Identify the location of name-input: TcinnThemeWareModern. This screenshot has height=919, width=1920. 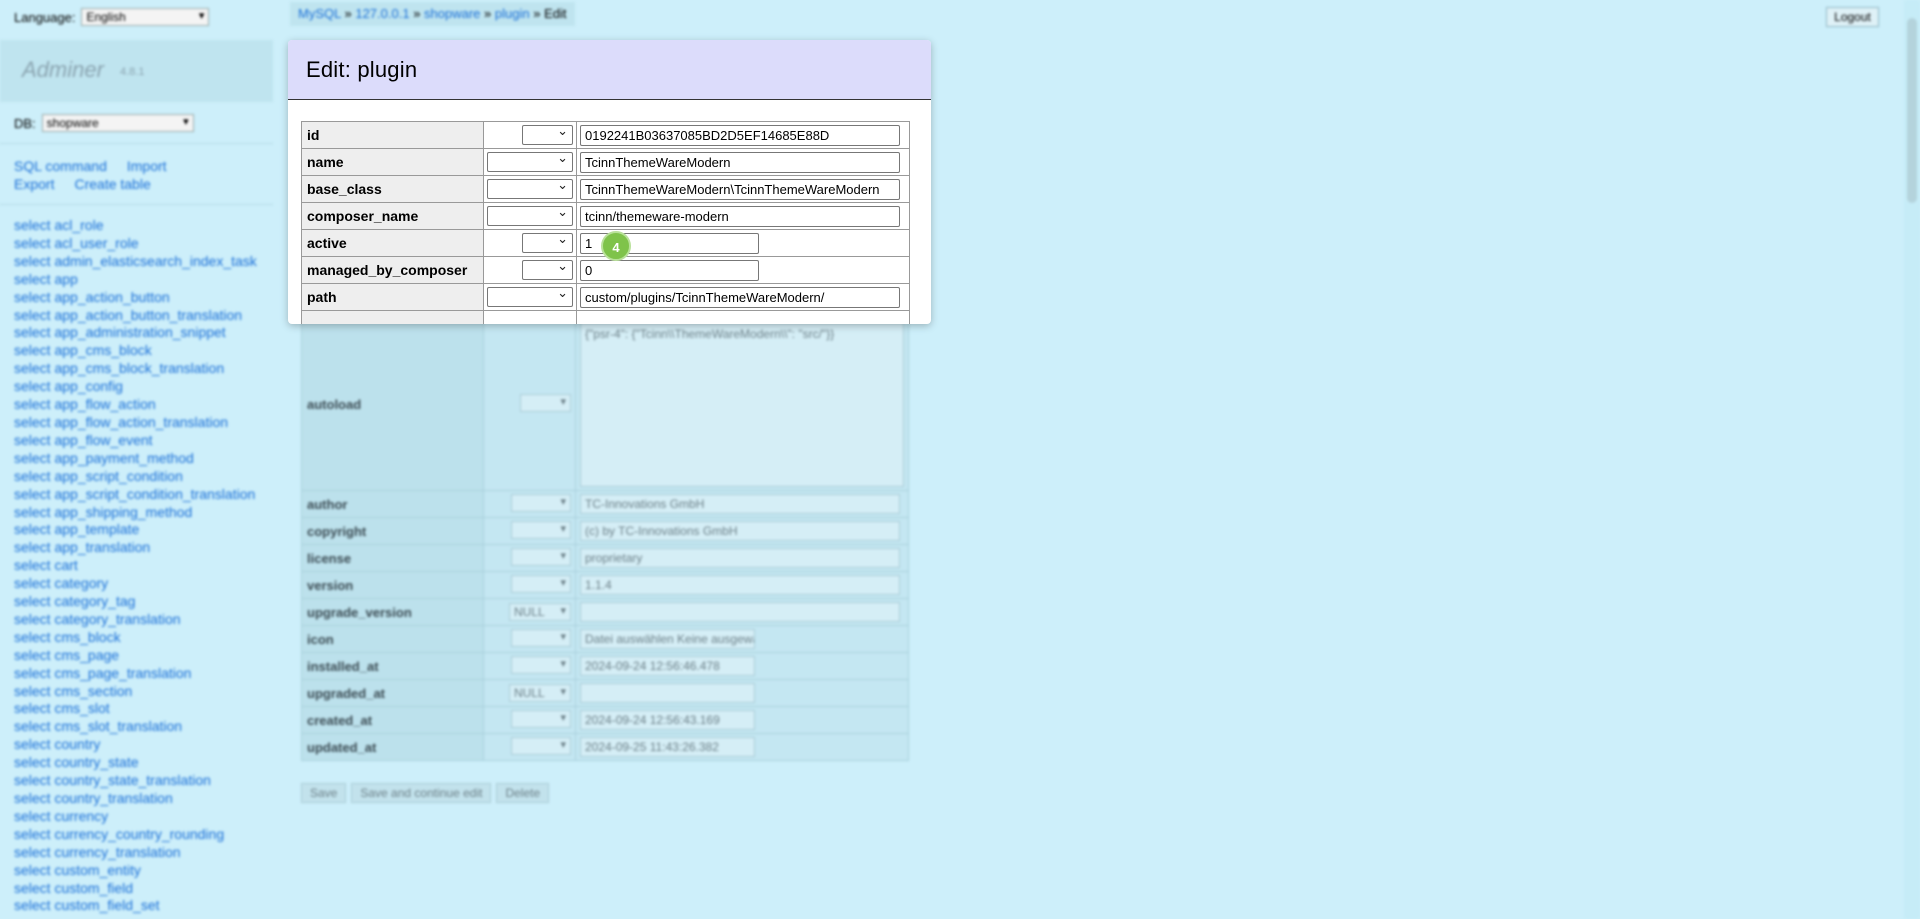
(740, 162).